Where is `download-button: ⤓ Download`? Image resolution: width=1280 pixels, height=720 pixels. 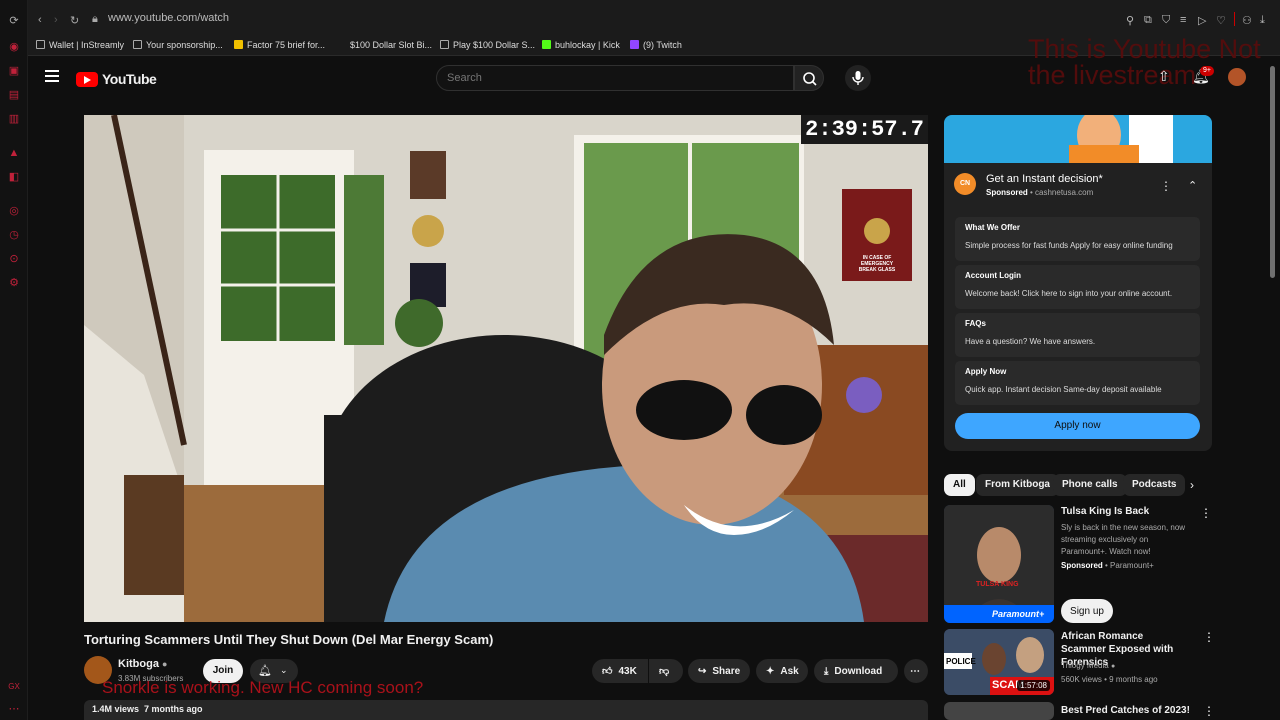
download-button: ⤓ Download is located at coordinates (856, 671).